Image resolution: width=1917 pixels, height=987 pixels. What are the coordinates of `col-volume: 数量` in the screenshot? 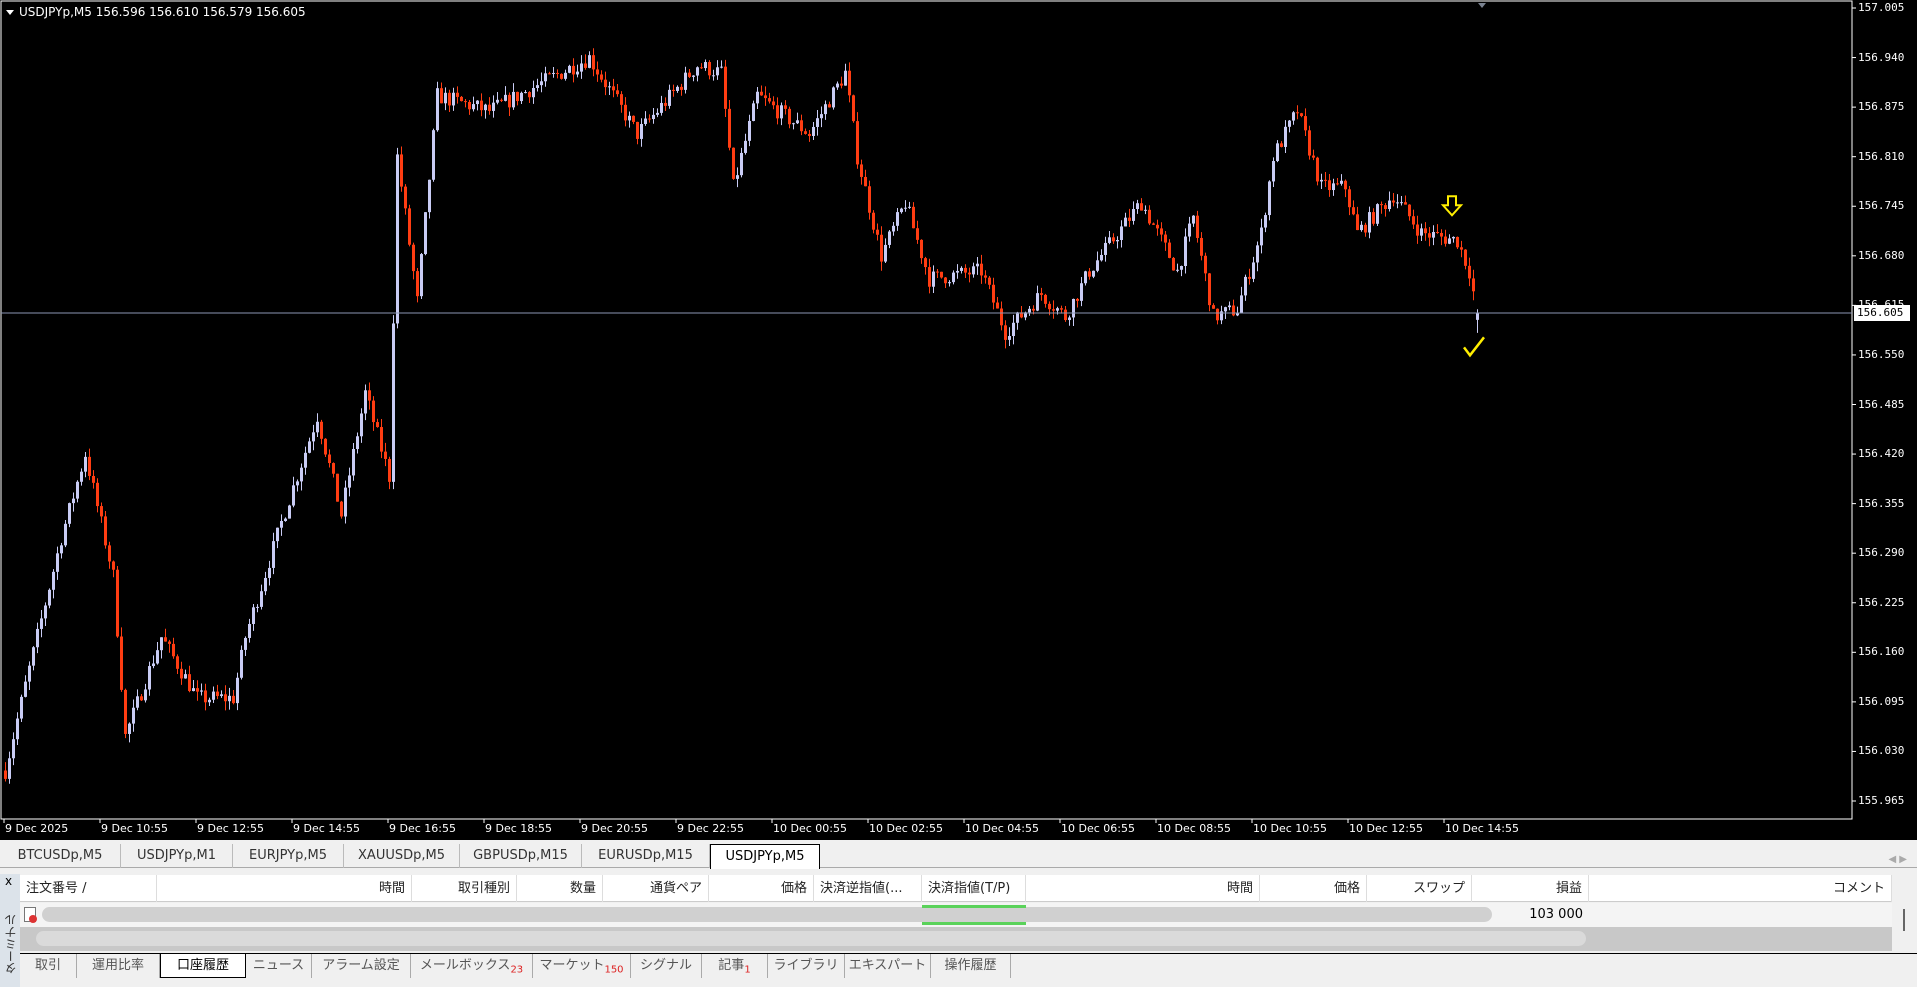 It's located at (560, 888).